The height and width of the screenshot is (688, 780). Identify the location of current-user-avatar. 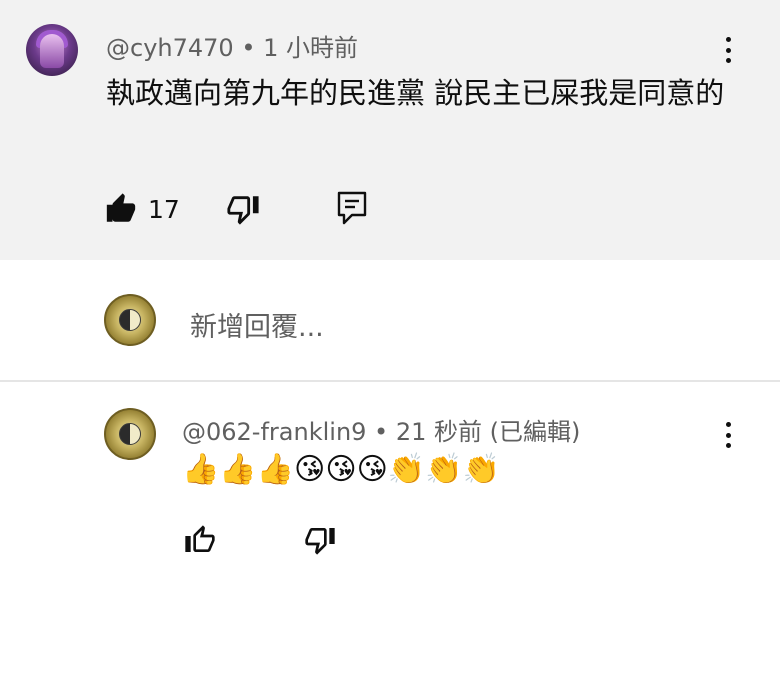
(130, 320).